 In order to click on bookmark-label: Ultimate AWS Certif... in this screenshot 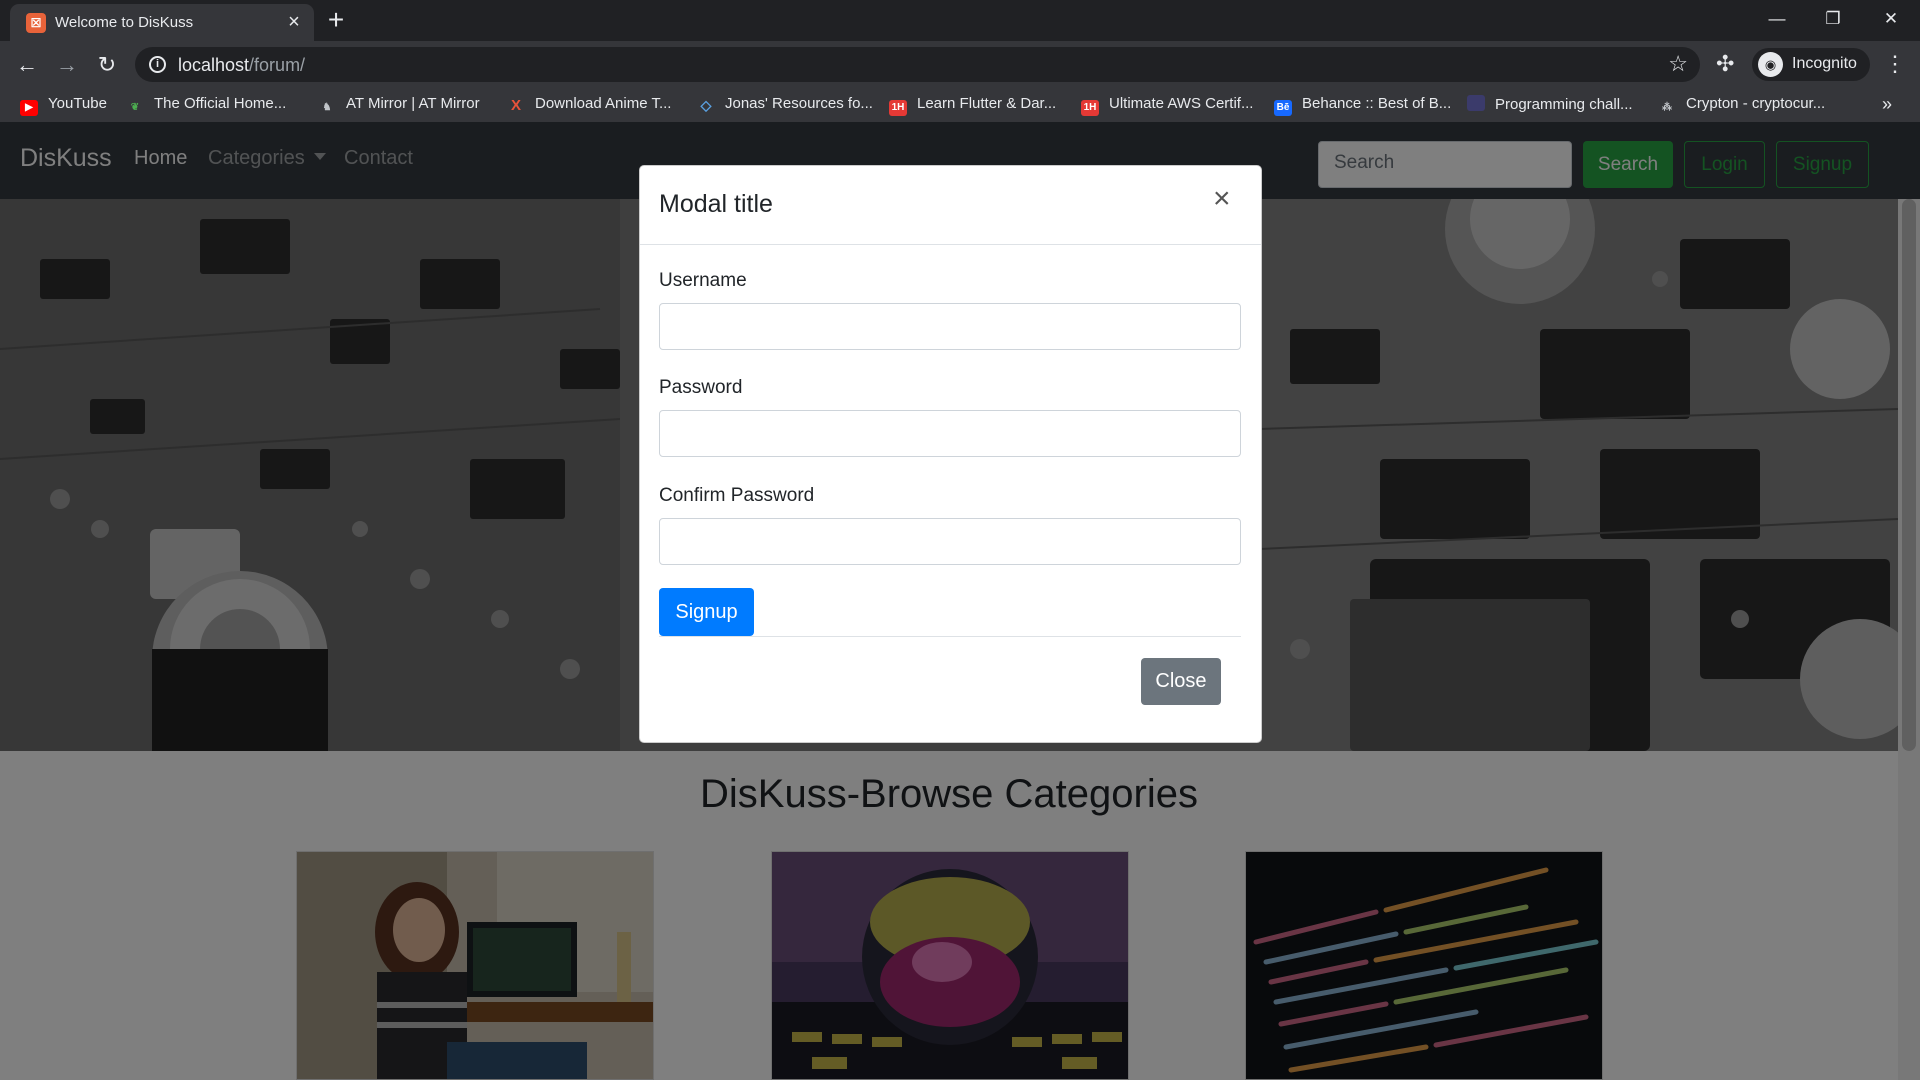, I will do `click(1181, 103)`.